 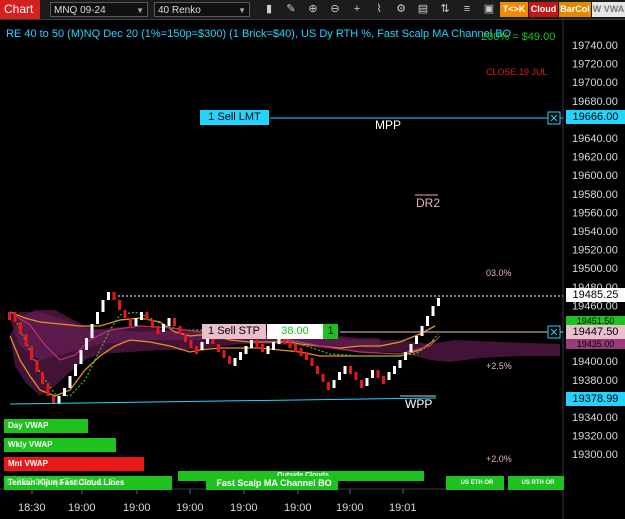 What do you see at coordinates (467, 9) in the screenshot?
I see `properties-icon: ≡` at bounding box center [467, 9].